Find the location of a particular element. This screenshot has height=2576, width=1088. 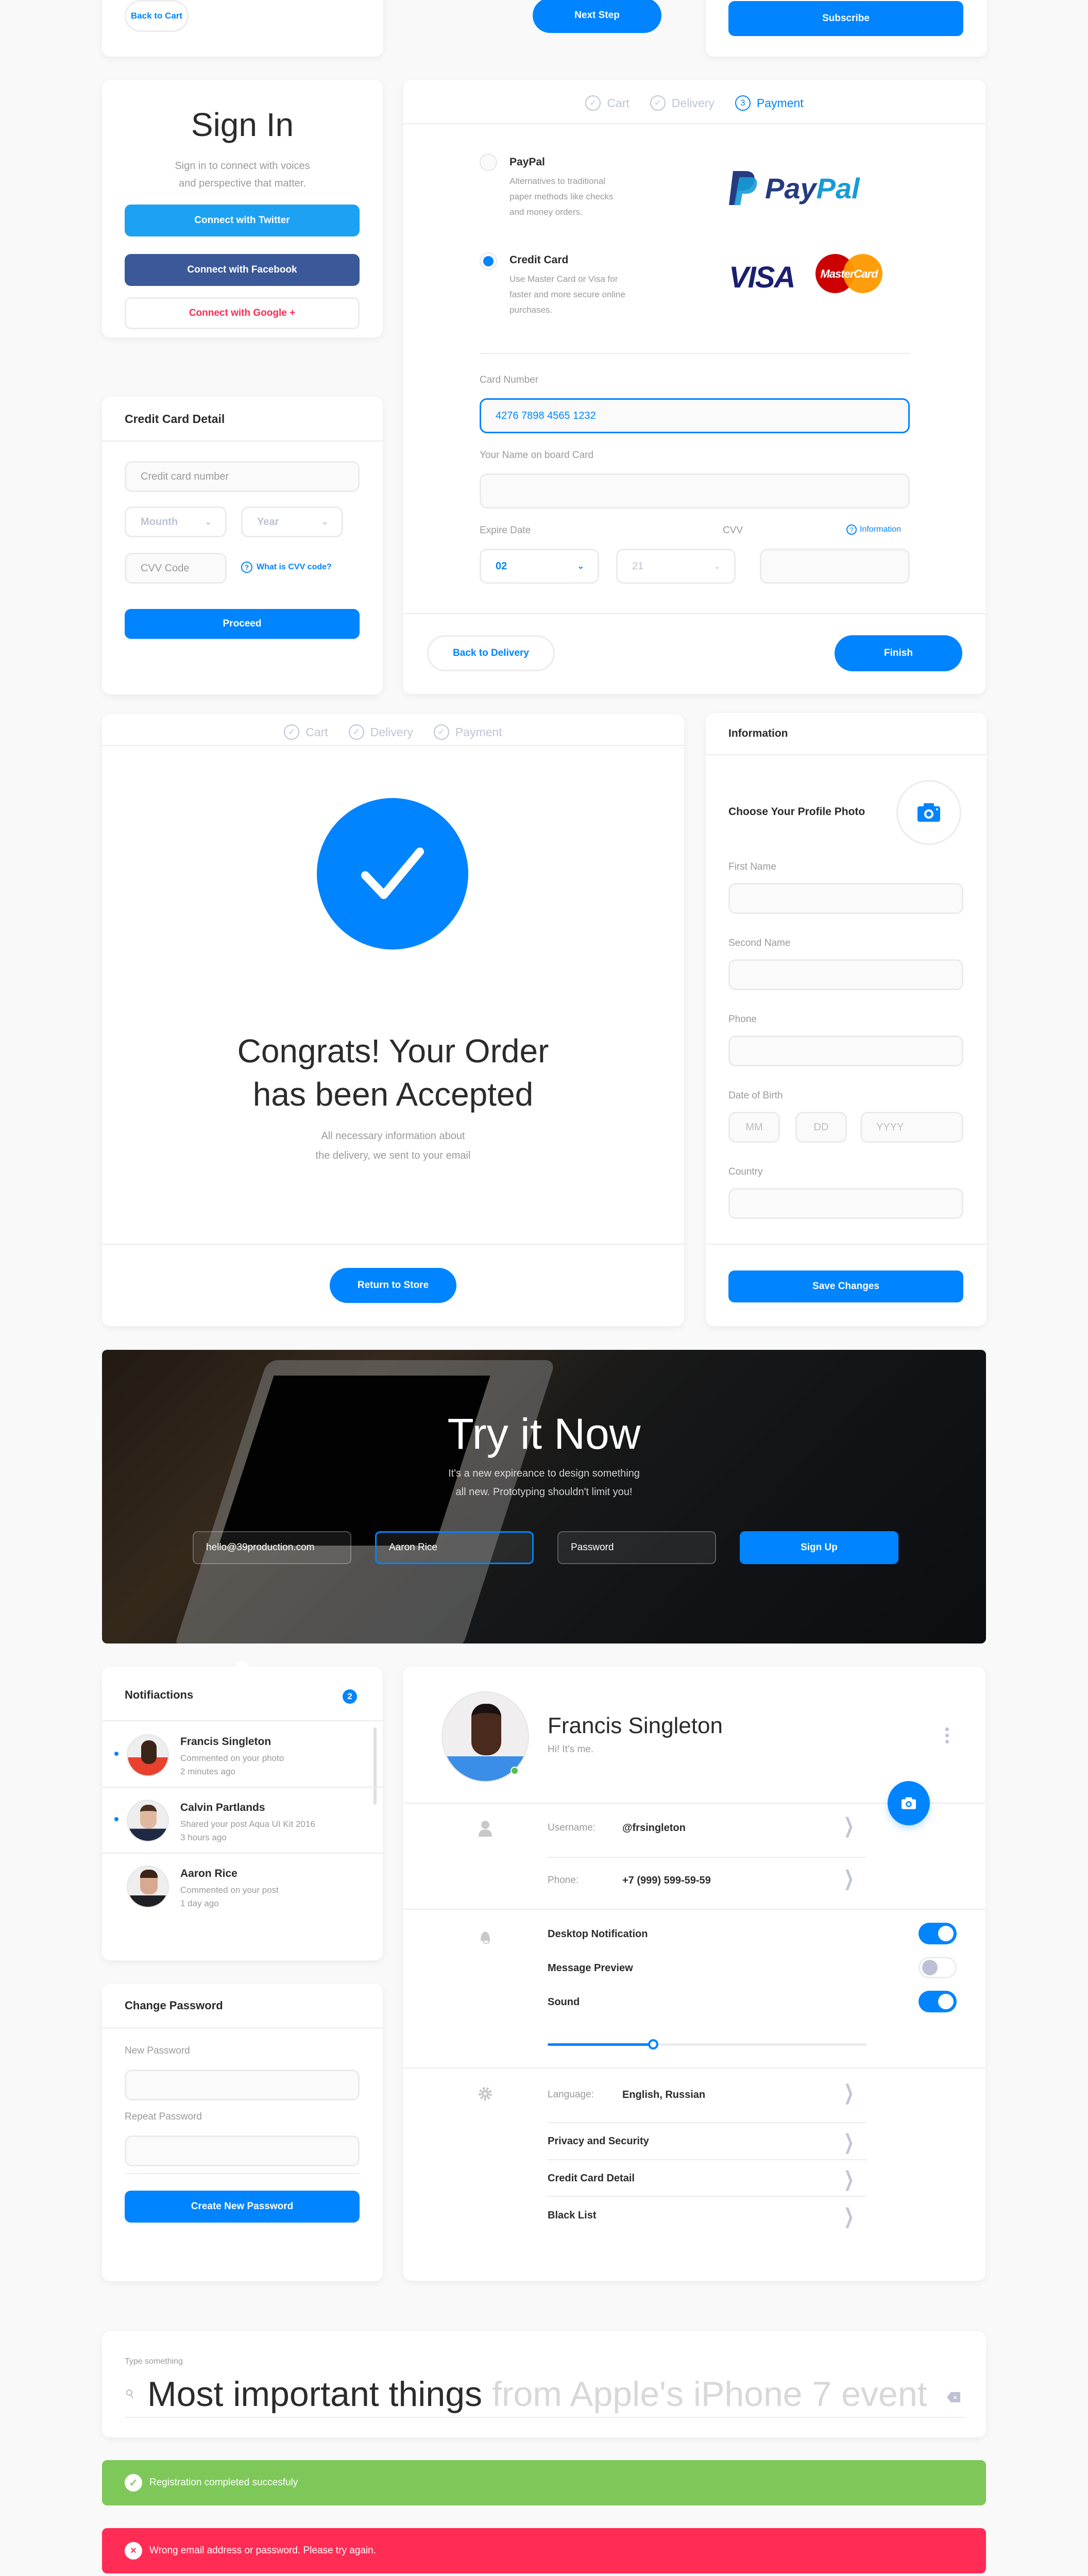

clear-search-button: × is located at coordinates (953, 2397).